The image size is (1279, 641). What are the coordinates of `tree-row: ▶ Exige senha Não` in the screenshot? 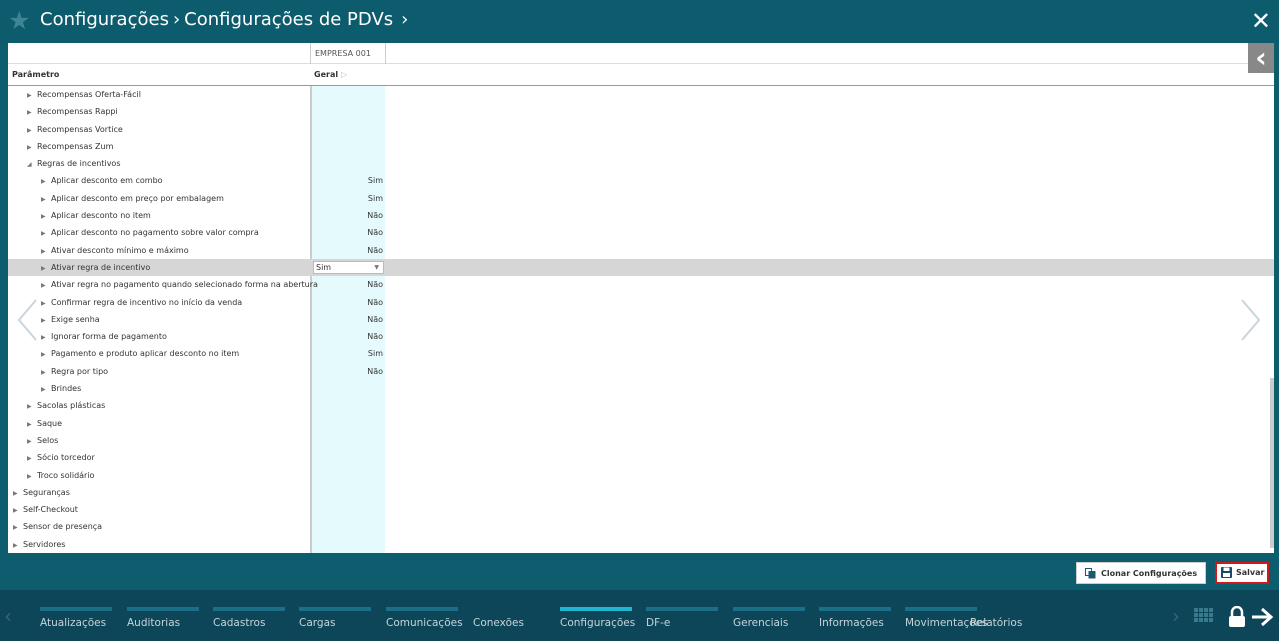 It's located at (641, 319).